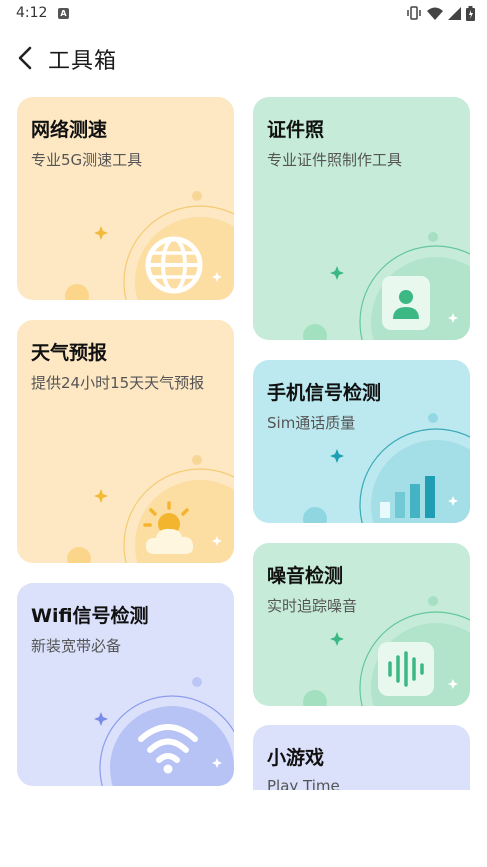 The height and width of the screenshot is (867, 487). I want to click on card-title: Wifi信号检测, so click(90, 616).